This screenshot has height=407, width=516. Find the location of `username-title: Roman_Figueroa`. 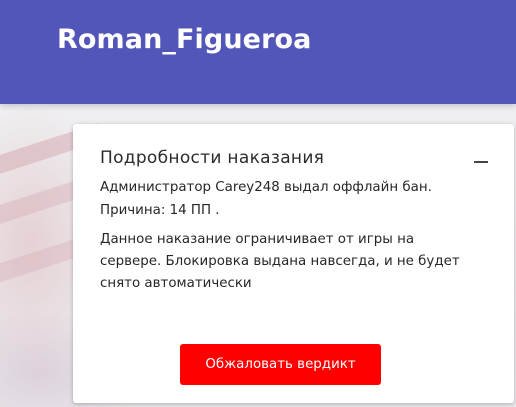

username-title: Roman_Figueroa is located at coordinates (184, 39).